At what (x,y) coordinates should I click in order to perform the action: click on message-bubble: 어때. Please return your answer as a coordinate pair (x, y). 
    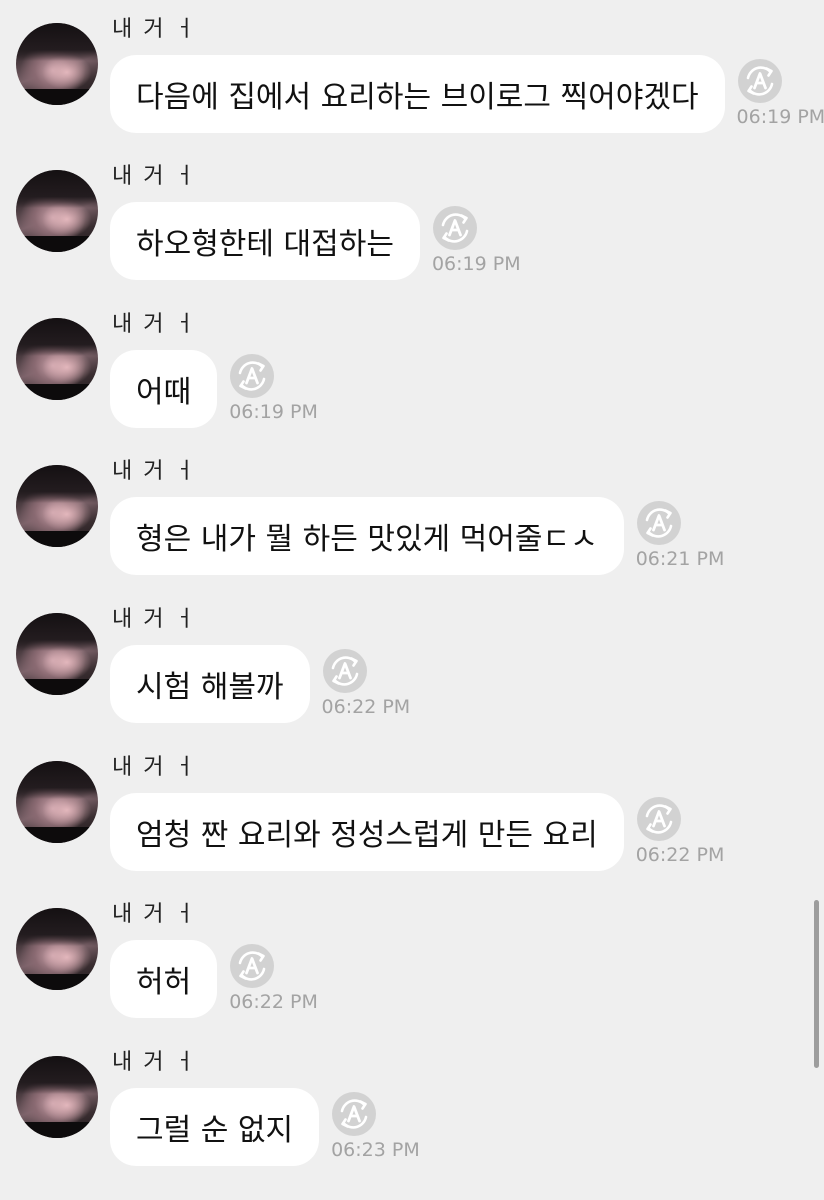
    Looking at the image, I should click on (164, 389).